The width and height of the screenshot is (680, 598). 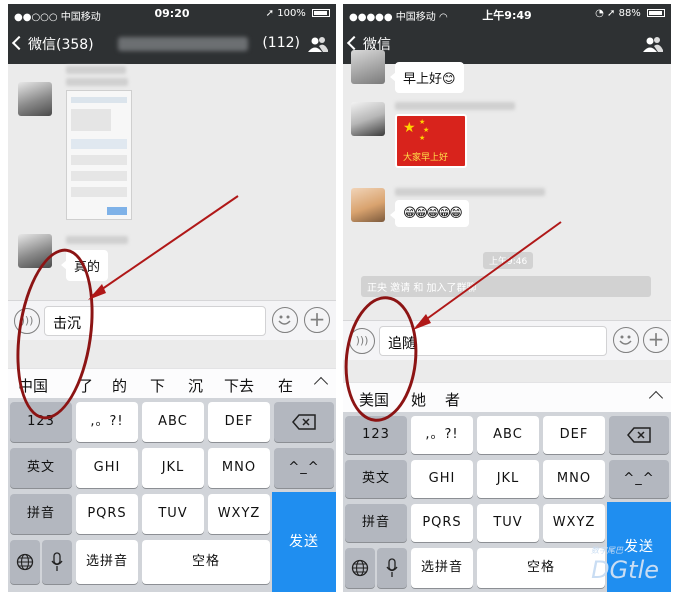 What do you see at coordinates (607, 550) in the screenshot?
I see `watermark-subtext: 数字尾巴` at bounding box center [607, 550].